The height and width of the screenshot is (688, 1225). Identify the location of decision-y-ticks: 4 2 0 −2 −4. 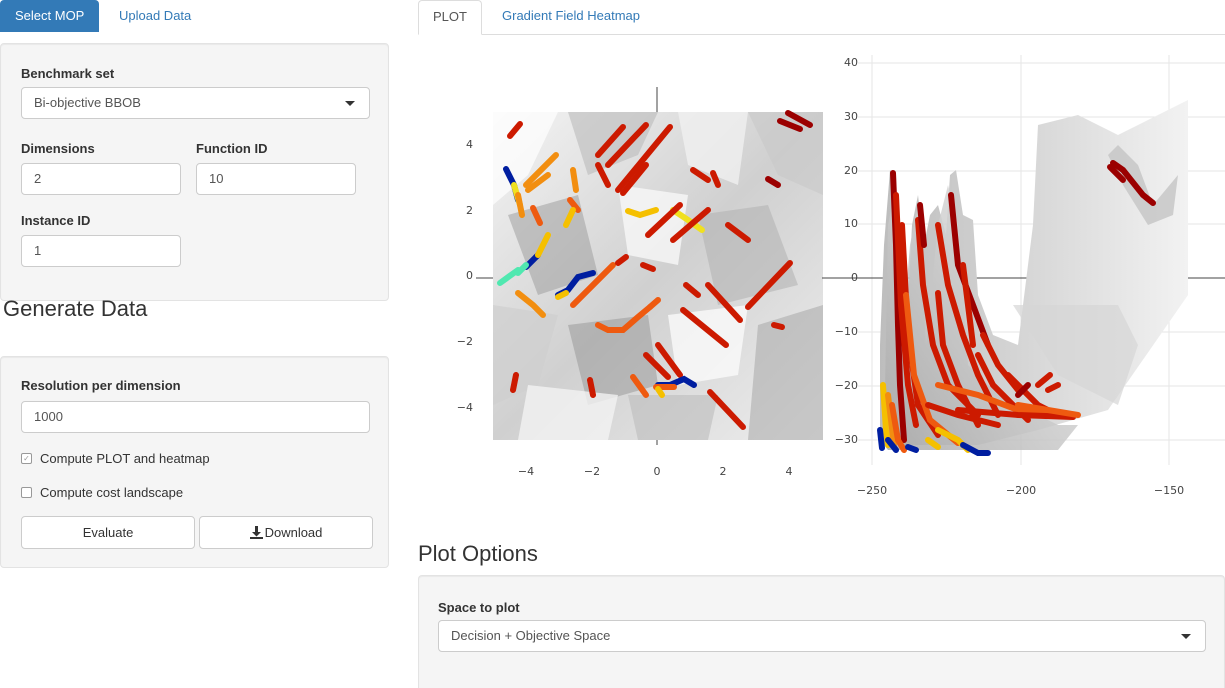
(465, 276).